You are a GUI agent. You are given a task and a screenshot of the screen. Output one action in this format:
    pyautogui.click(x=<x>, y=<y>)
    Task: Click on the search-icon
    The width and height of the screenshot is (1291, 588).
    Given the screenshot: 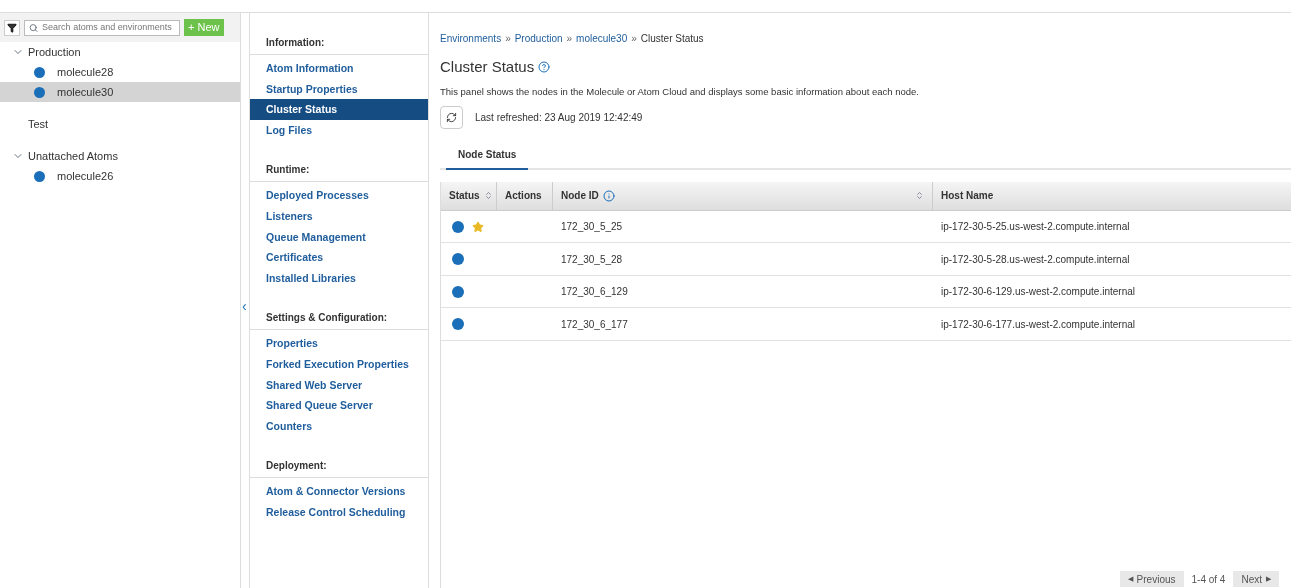 What is the action you would take?
    pyautogui.click(x=34, y=27)
    